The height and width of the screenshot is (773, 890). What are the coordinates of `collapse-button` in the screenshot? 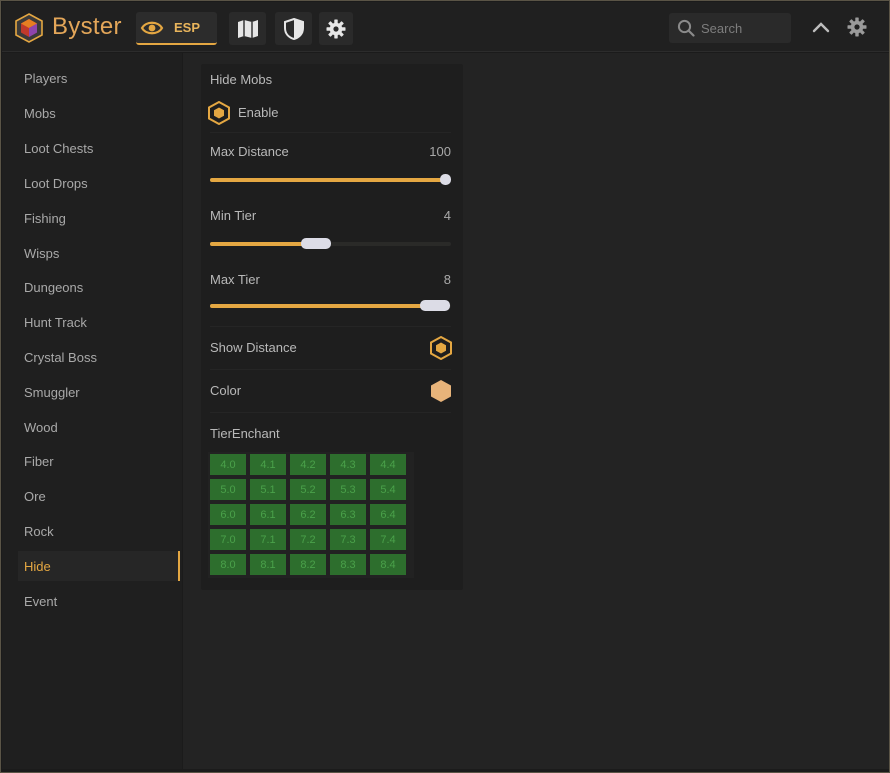 It's located at (821, 27).